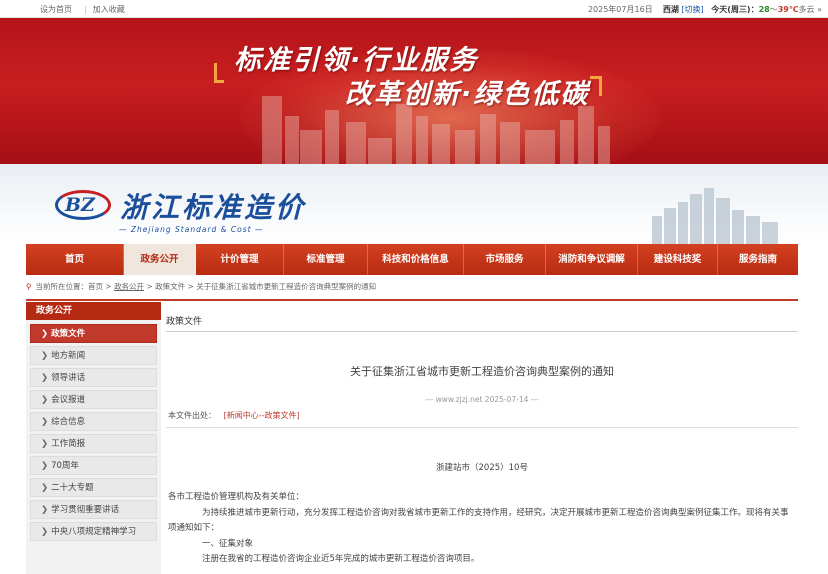 The width and height of the screenshot is (828, 574). I want to click on set-homepage-link: 设为首页, so click(56, 9).